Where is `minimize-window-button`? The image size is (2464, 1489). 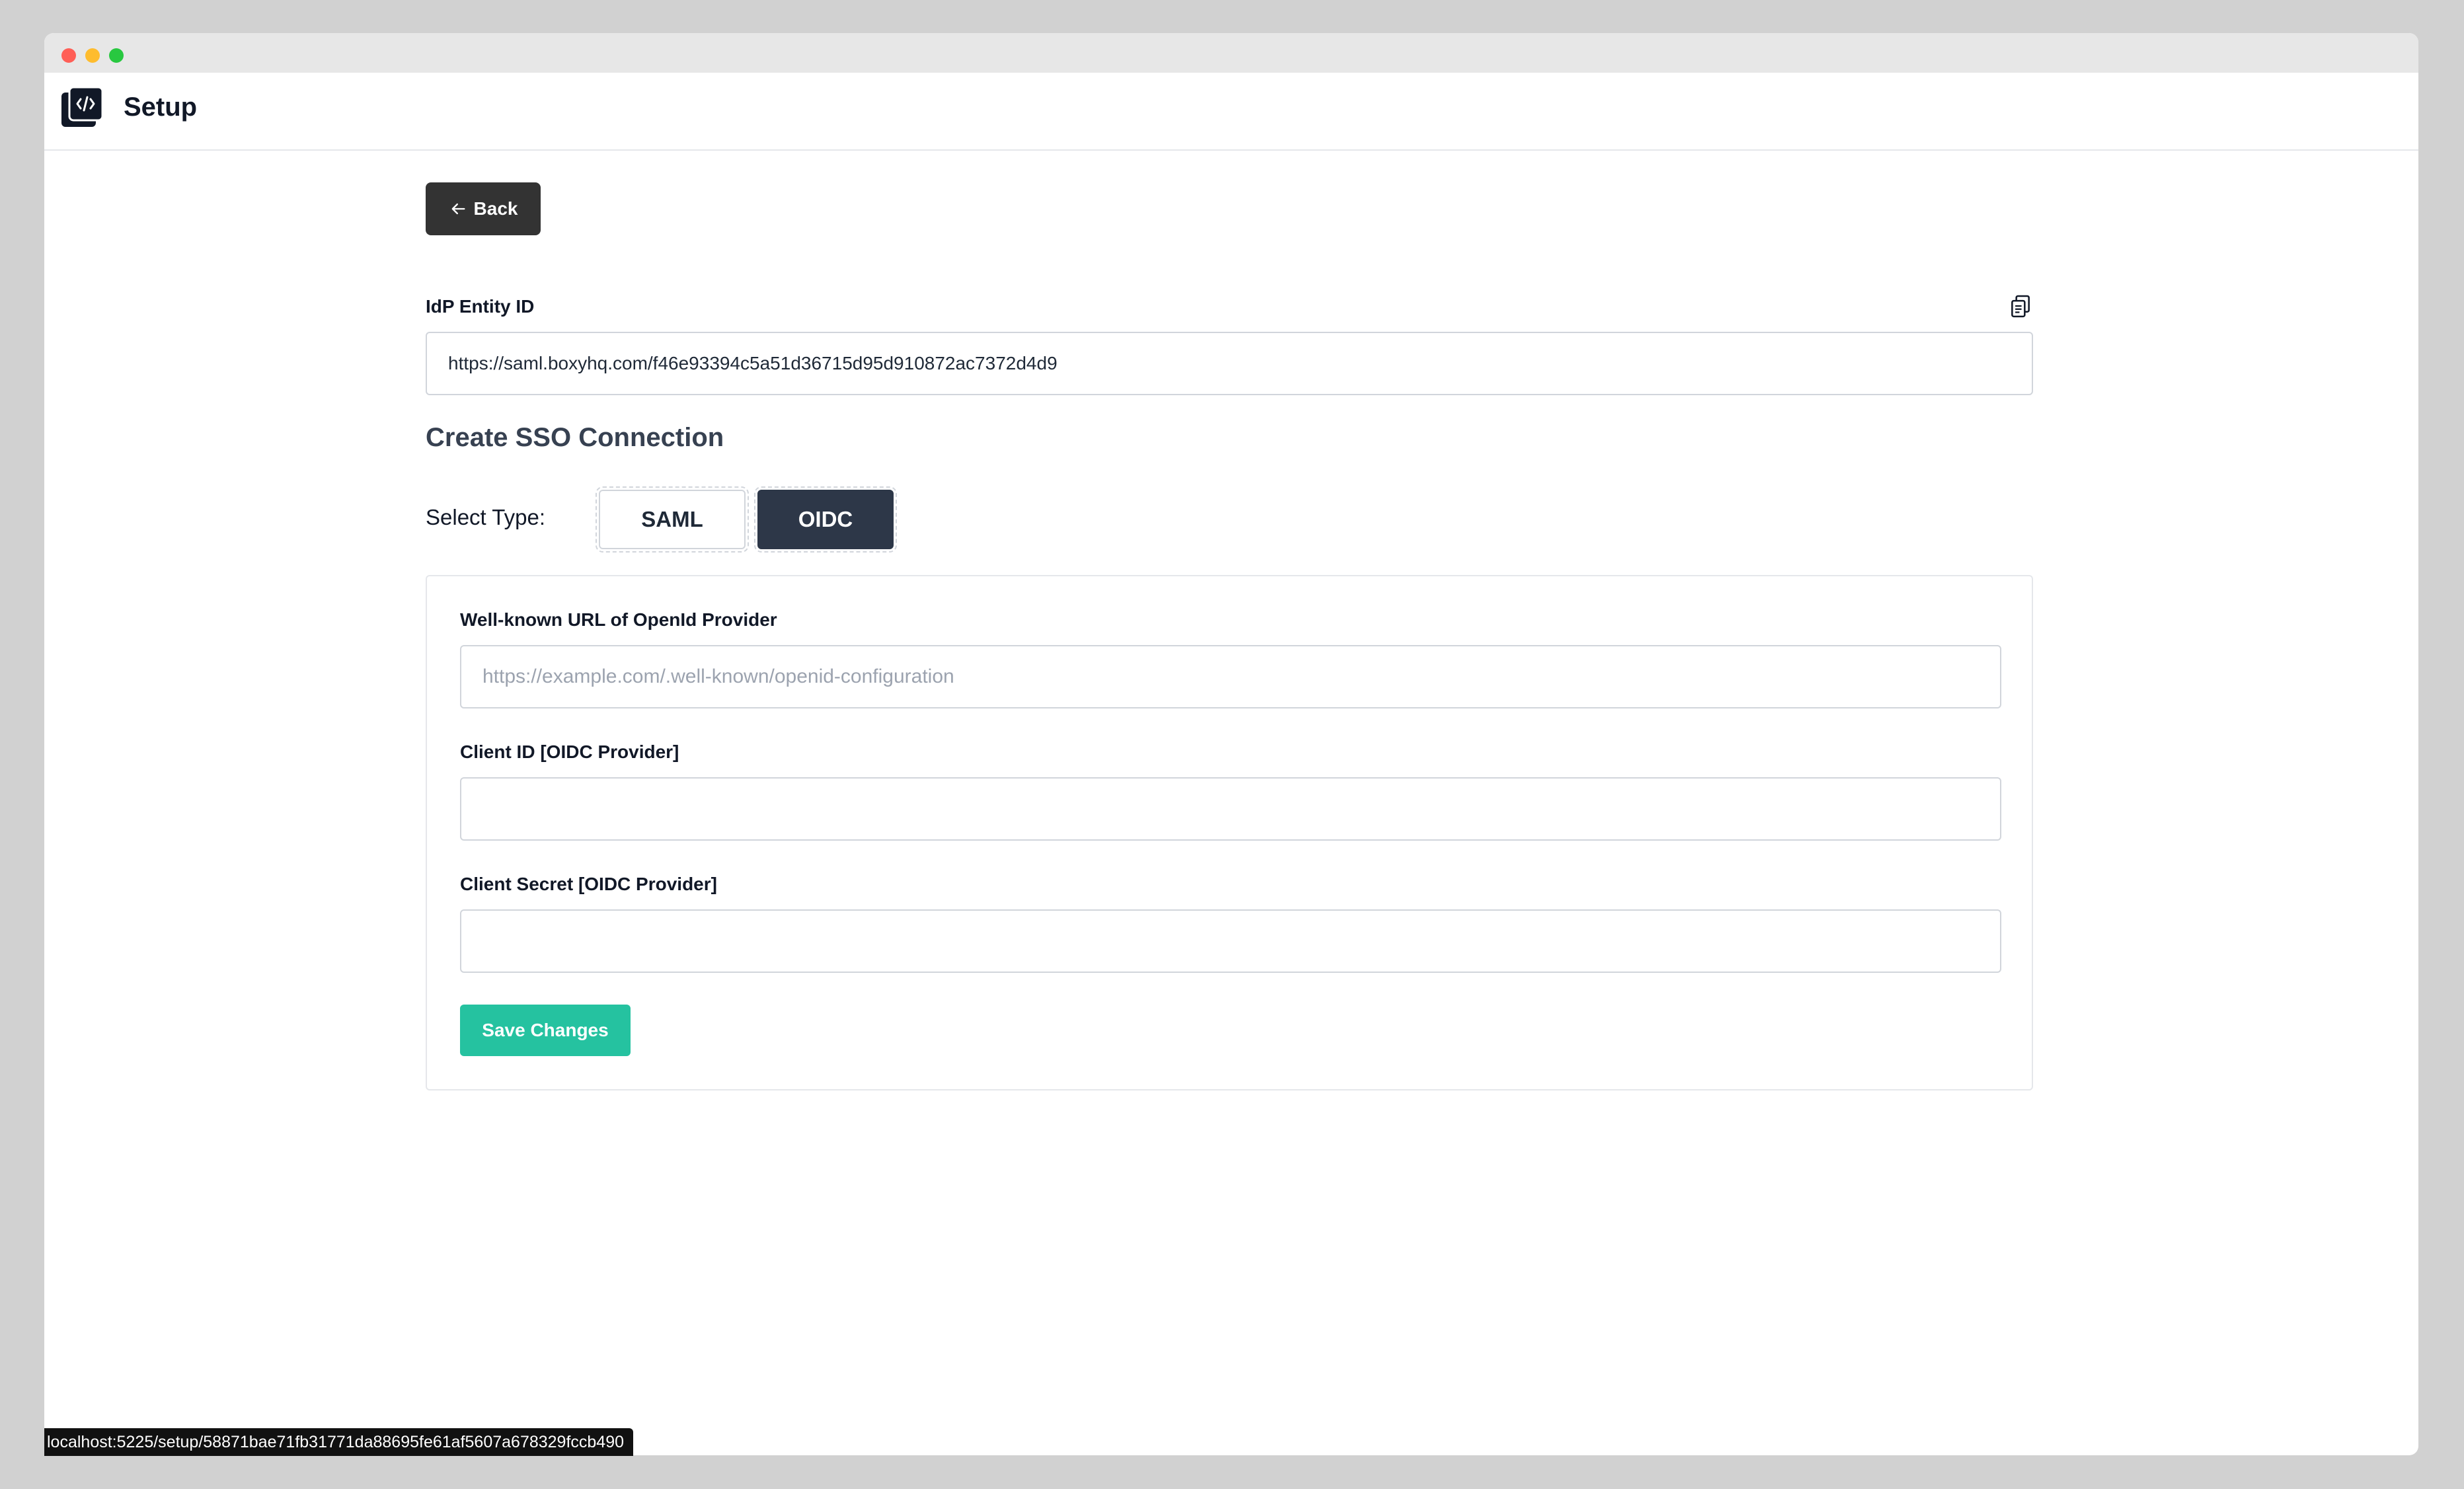 minimize-window-button is located at coordinates (92, 55).